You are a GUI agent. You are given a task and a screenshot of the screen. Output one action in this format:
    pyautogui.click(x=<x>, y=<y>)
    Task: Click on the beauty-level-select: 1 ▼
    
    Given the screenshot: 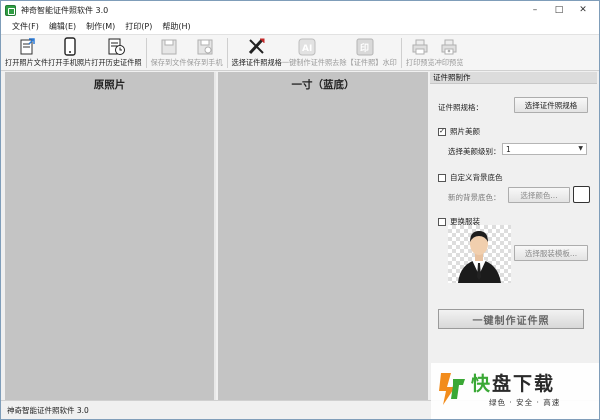 What is the action you would take?
    pyautogui.click(x=544, y=149)
    